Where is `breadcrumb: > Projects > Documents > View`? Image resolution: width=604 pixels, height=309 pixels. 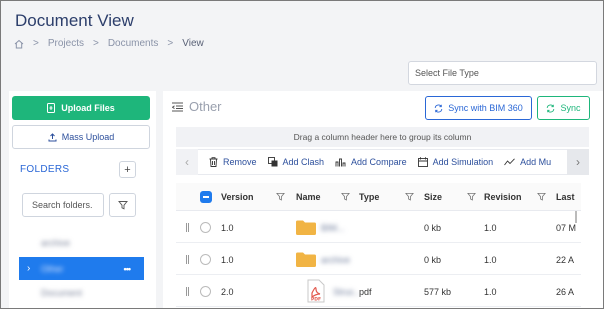
breadcrumb: > Projects > Documents > View is located at coordinates (109, 43).